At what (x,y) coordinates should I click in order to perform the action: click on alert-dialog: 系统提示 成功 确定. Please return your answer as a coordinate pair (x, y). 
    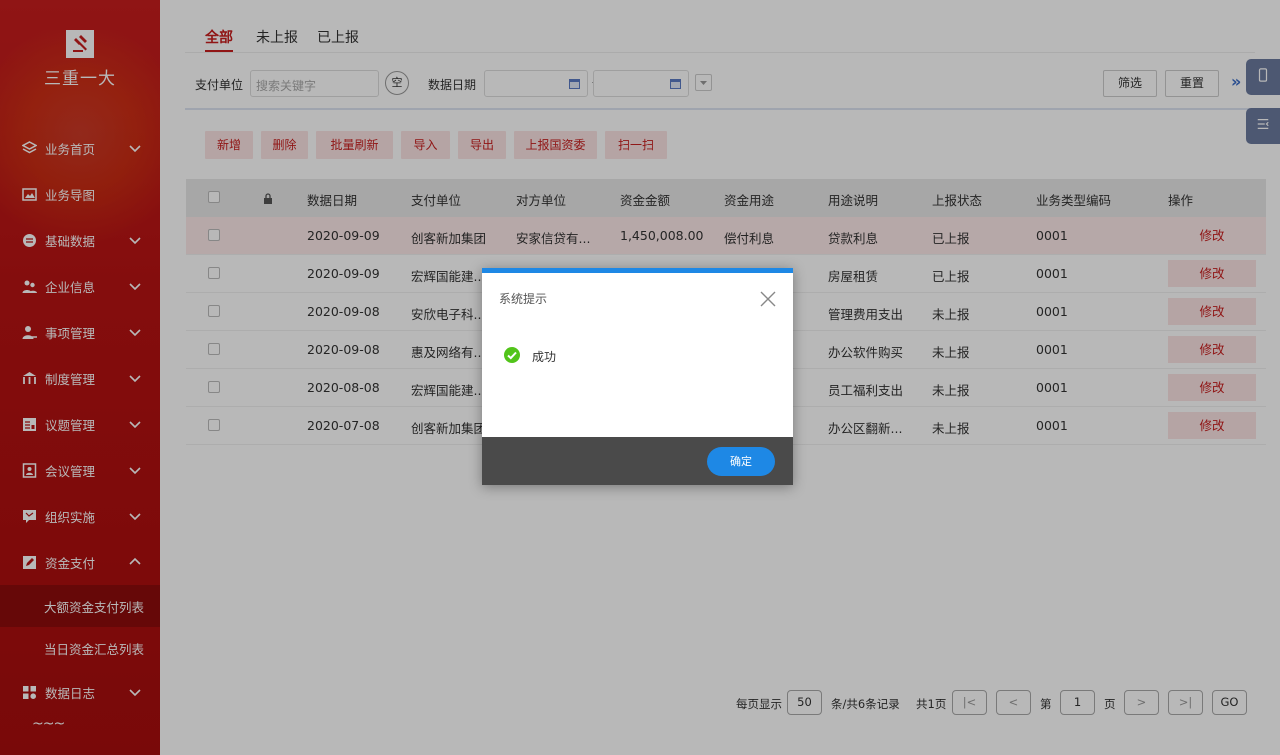
    Looking at the image, I should click on (637, 376).